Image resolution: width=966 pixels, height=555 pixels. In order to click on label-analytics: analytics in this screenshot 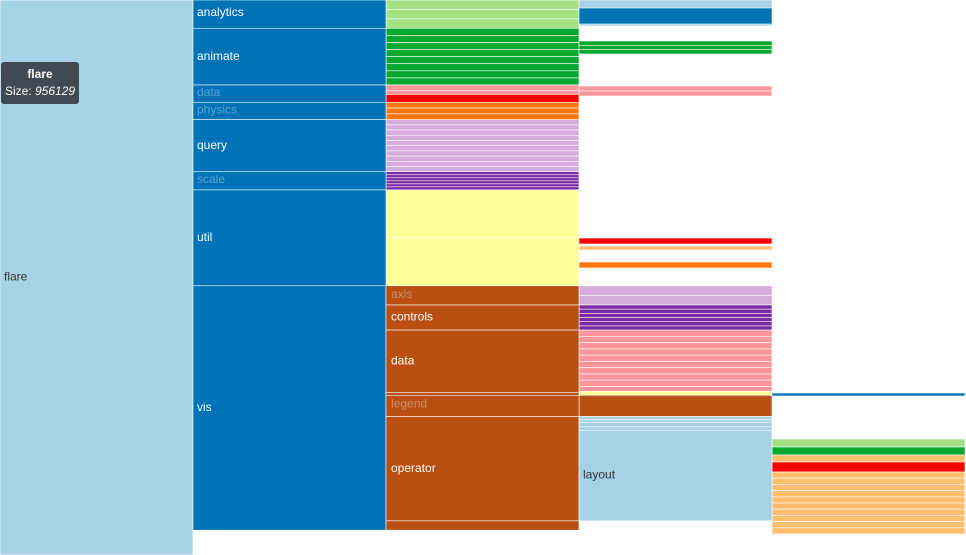, I will do `click(220, 12)`.